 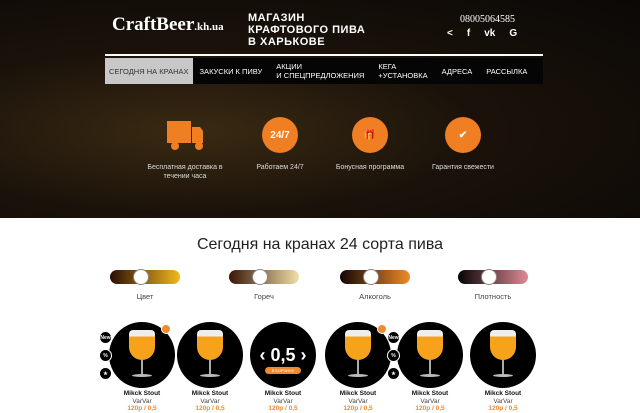 What do you see at coordinates (280, 167) in the screenshot?
I see `feature-label: Работаем 24/7` at bounding box center [280, 167].